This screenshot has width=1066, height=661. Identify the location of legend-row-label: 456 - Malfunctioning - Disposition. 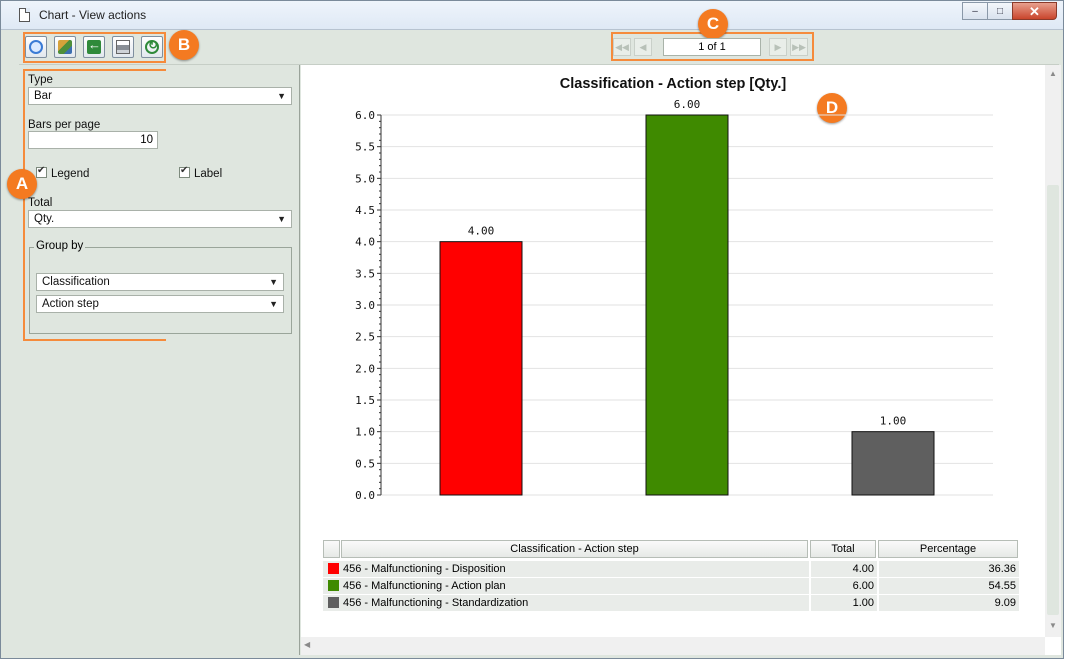
(424, 569).